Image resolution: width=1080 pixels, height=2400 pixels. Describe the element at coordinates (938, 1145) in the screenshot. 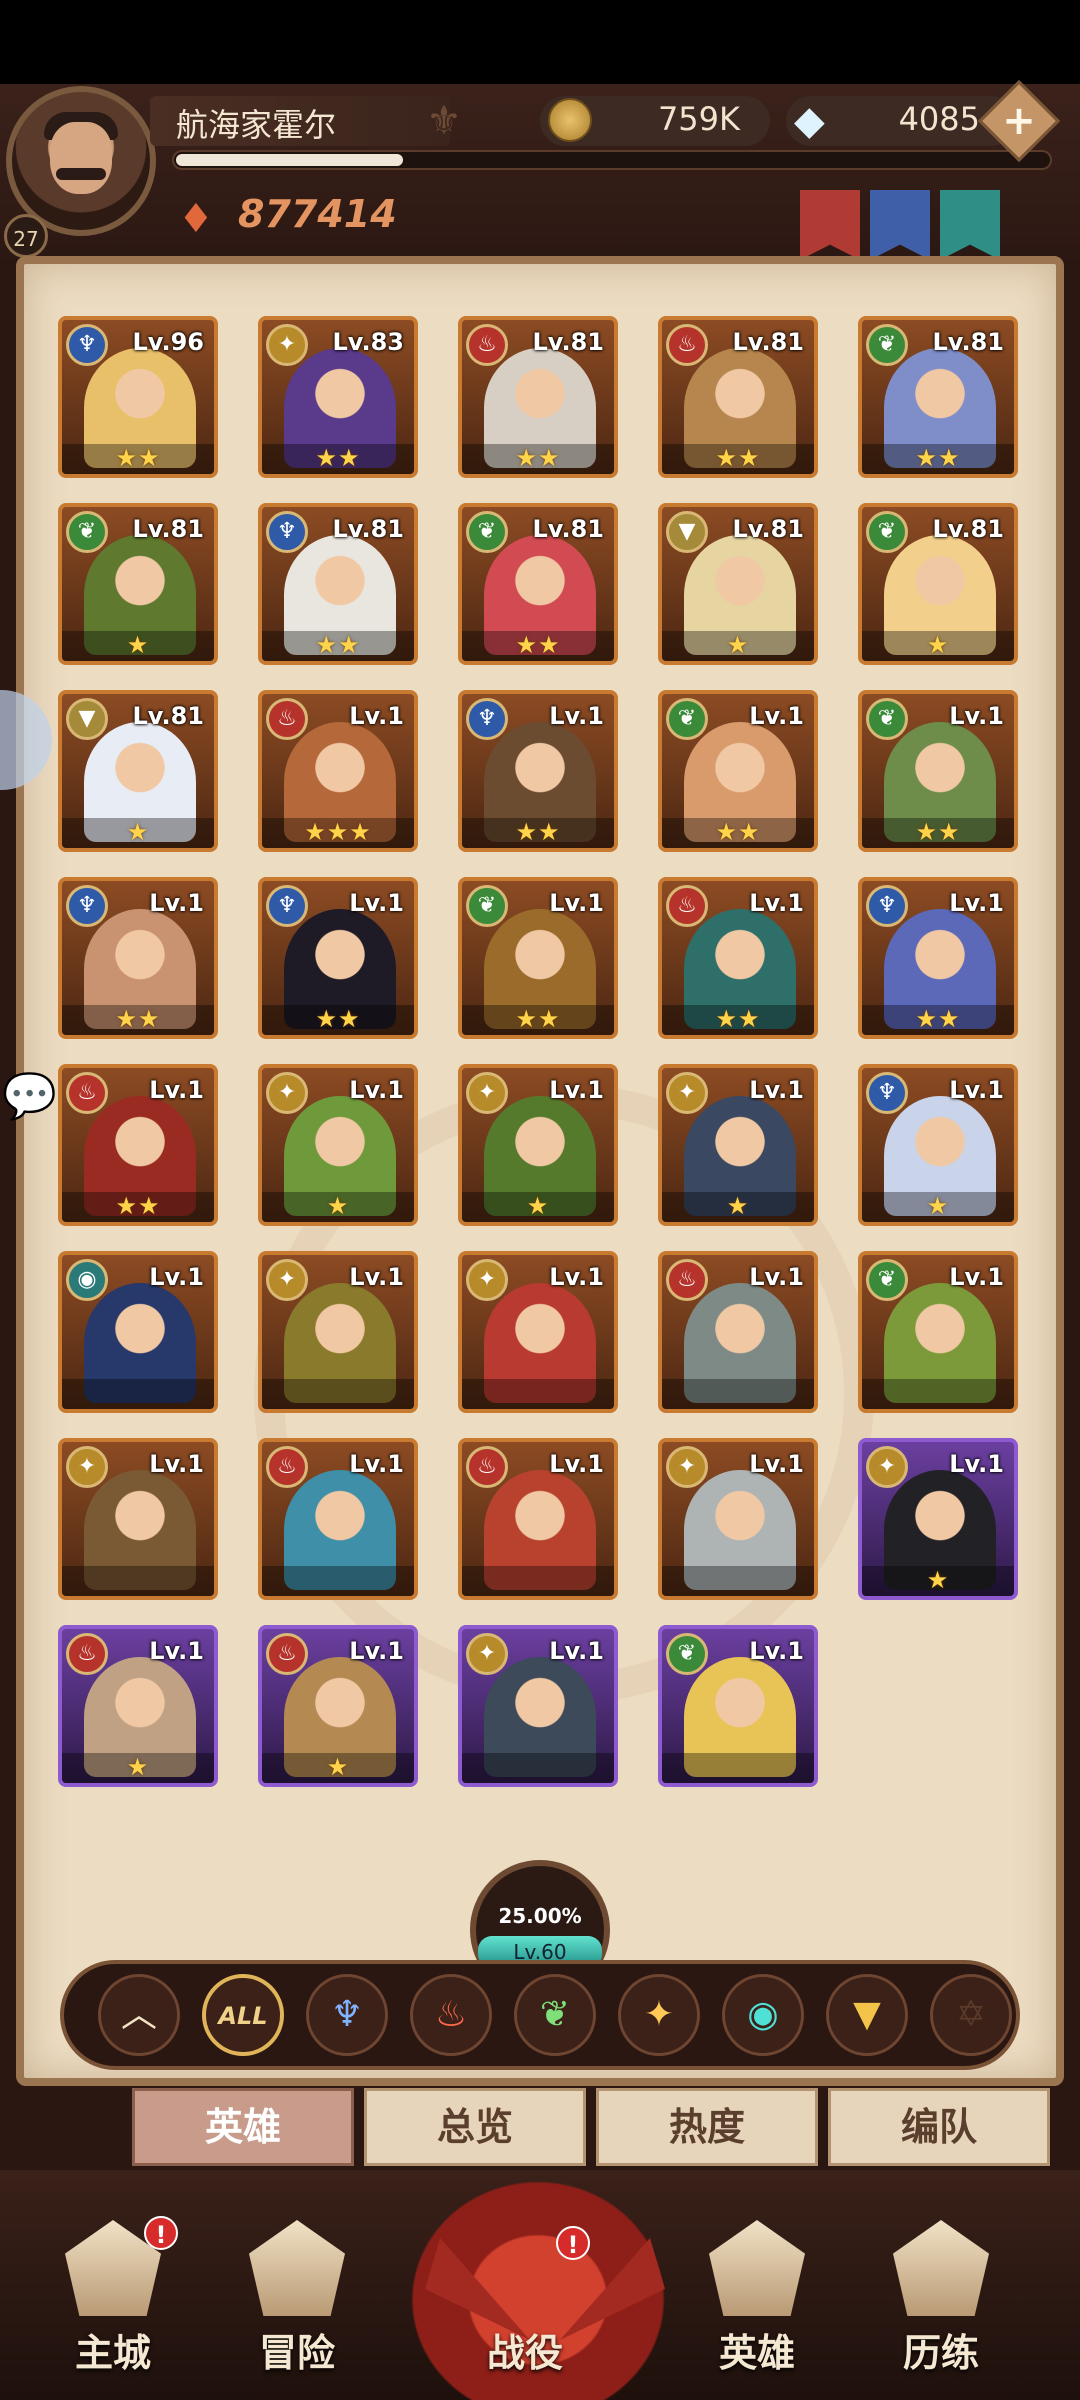

I see `hero-card: ♆ Lv.1 ★` at that location.